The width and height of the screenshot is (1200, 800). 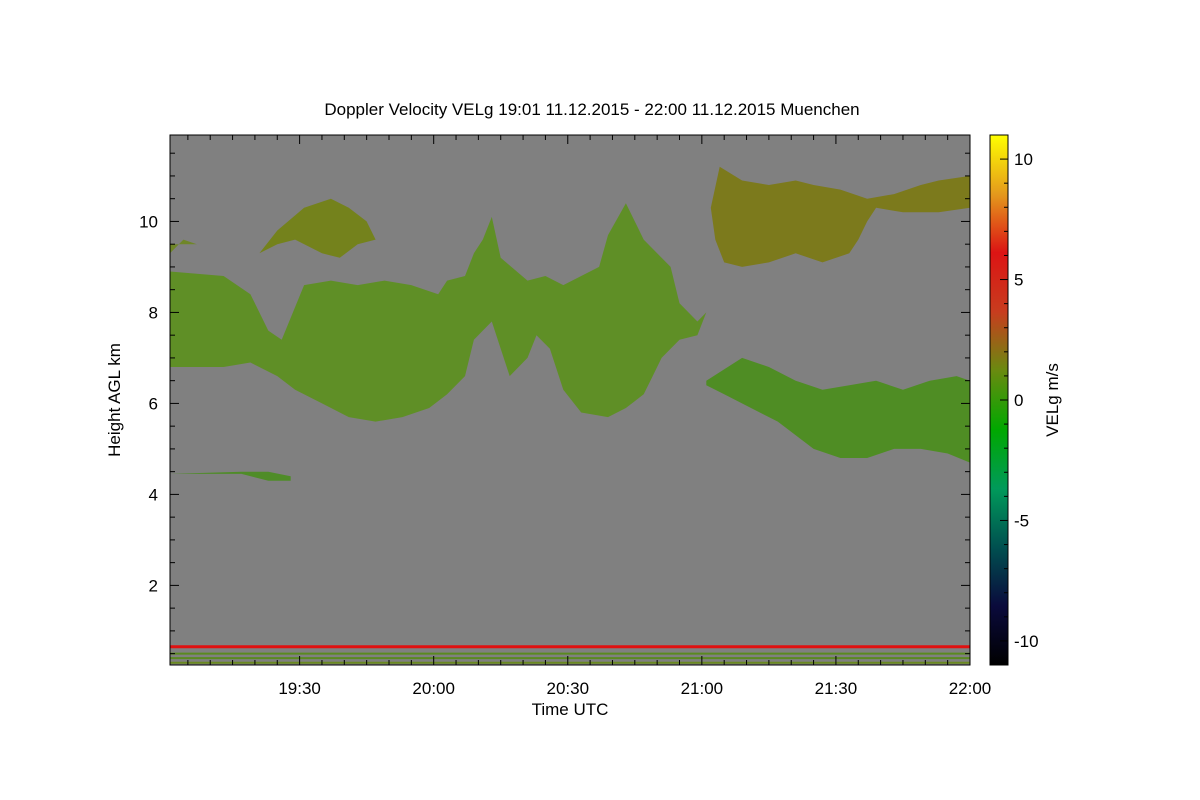 I want to click on colorbar-tick-label: -5, so click(x=1021, y=520).